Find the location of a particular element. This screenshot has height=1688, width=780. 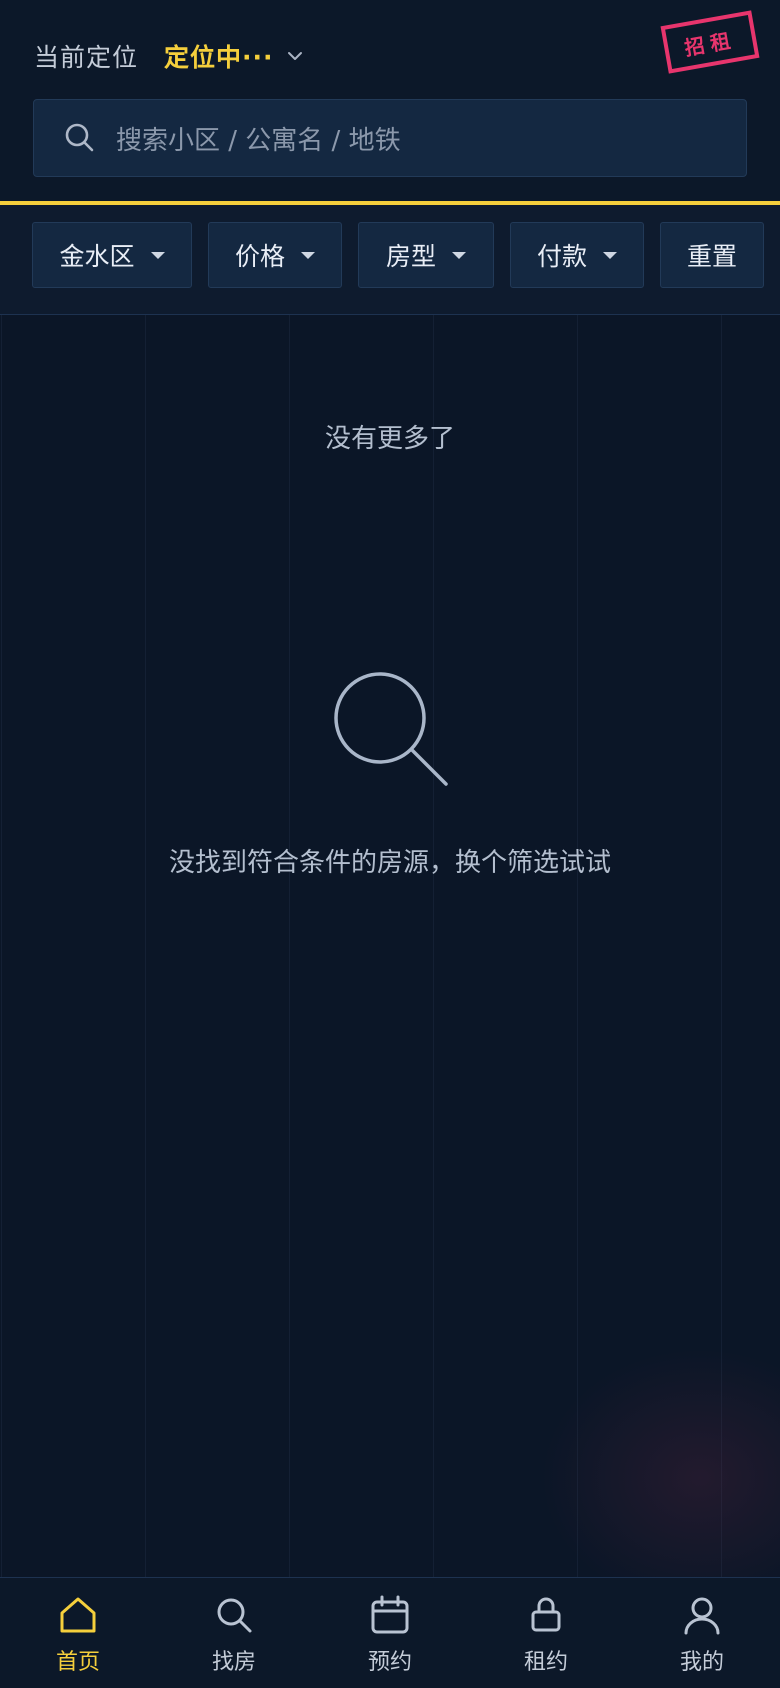

filter-room-type: 房型 is located at coordinates (426, 255).